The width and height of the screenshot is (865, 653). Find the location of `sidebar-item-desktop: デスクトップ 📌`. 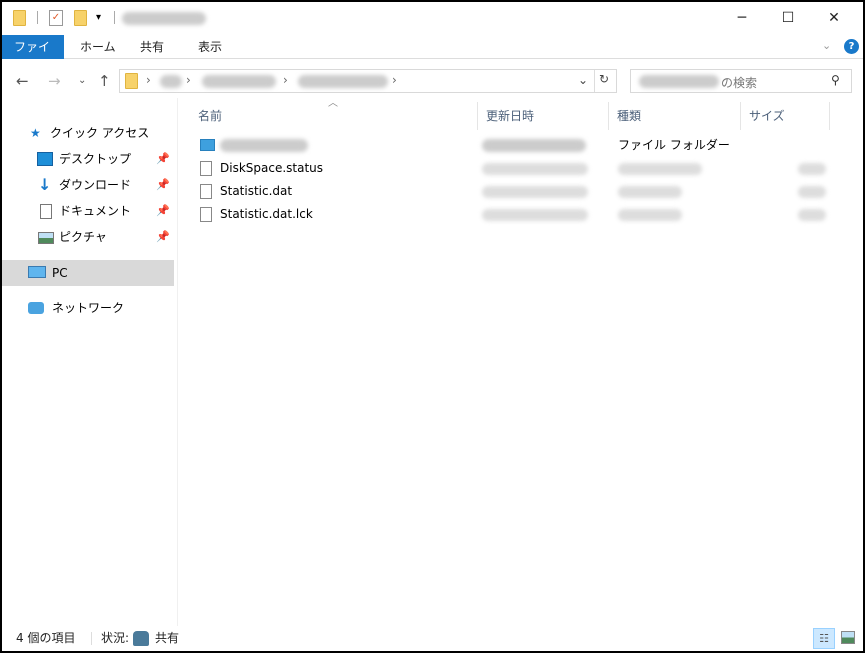

sidebar-item-desktop: デスクトップ 📌 is located at coordinates (88, 159).